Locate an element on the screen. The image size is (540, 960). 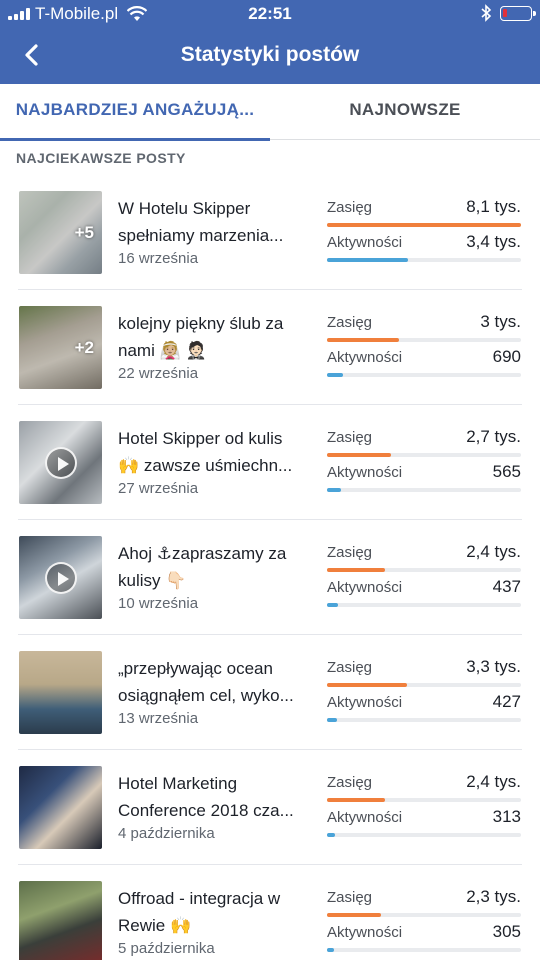
post-title: kolejny piękny ślub za nami 👰🏼 🤵🏻 is located at coordinates (201, 337).